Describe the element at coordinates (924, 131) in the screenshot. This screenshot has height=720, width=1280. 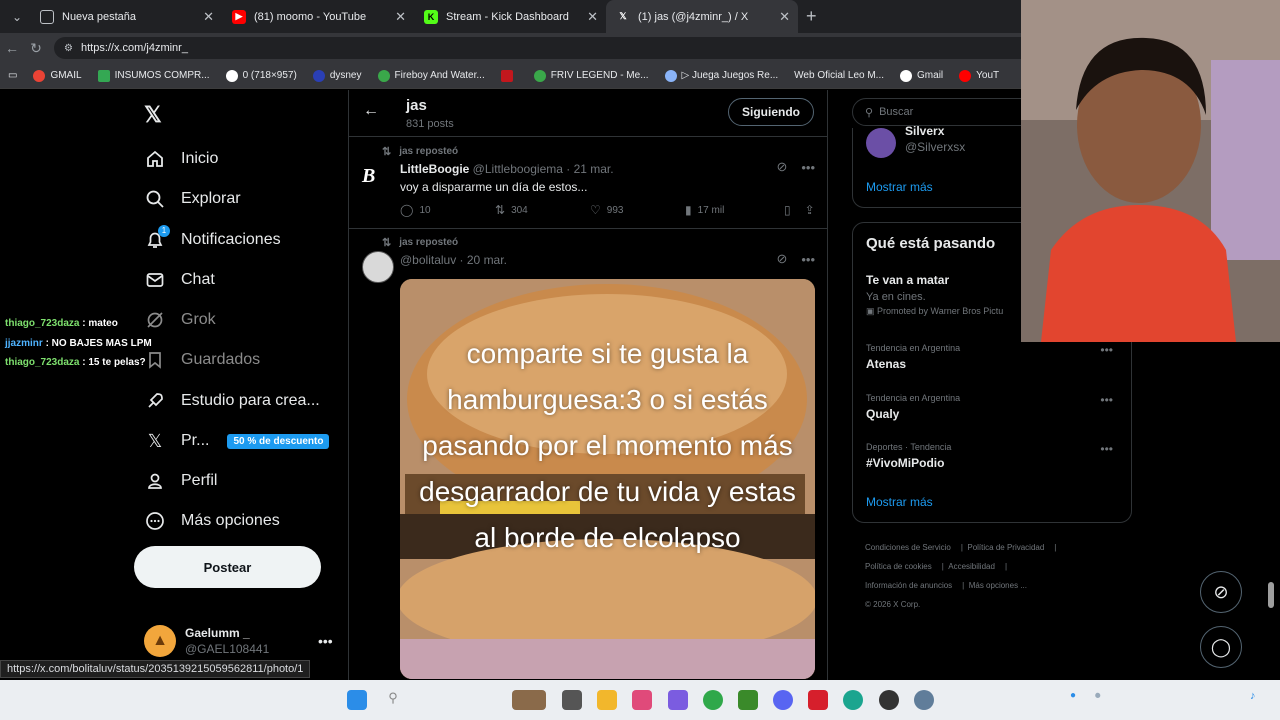
I see `suggested-user-name: Silverx` at that location.